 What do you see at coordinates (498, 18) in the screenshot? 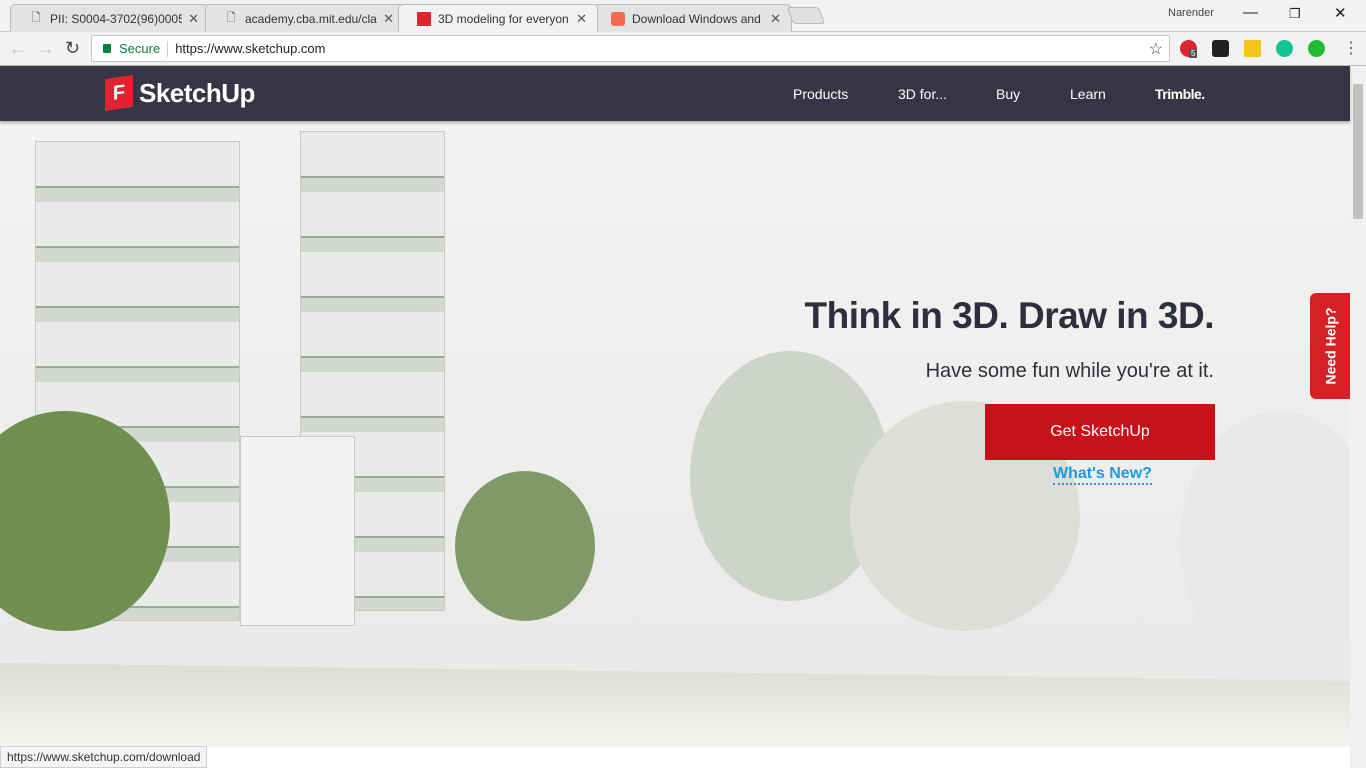
I see `tab-sketchup: 3D modeling for everyon ✕` at bounding box center [498, 18].